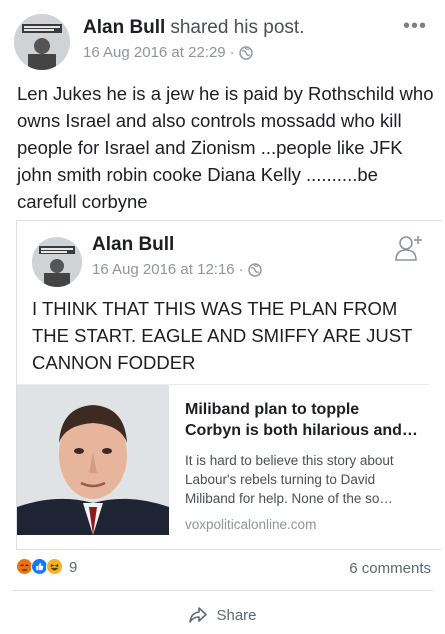  What do you see at coordinates (73, 567) in the screenshot?
I see `reaction-count: 9` at bounding box center [73, 567].